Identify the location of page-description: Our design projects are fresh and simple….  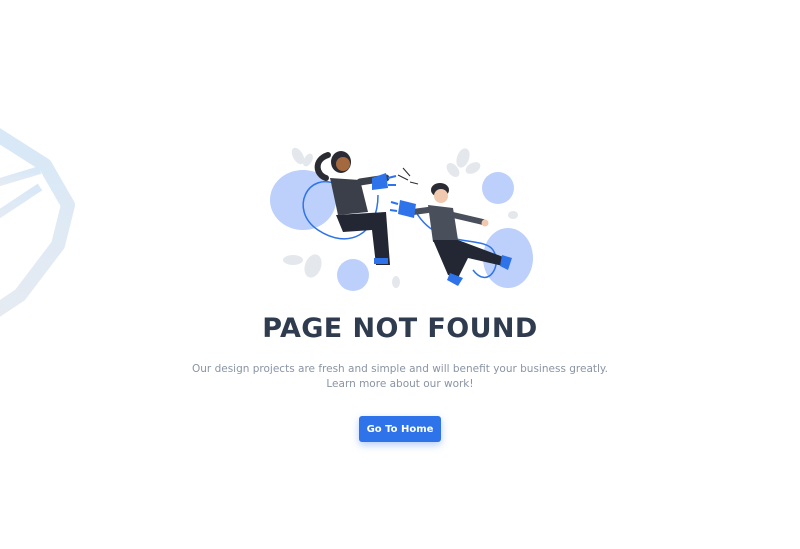
(400, 377).